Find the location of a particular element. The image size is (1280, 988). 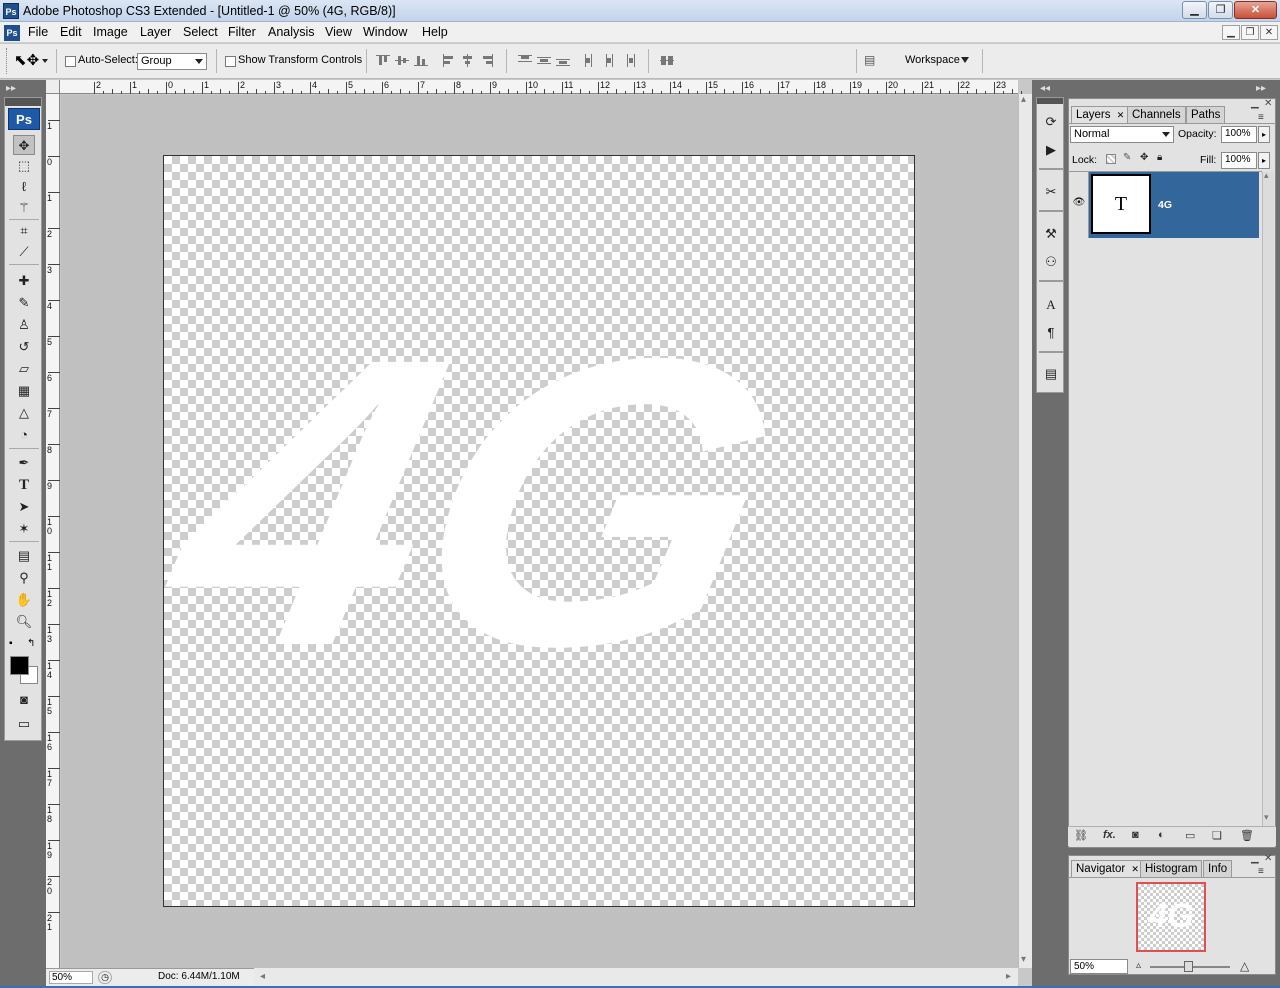

lock-transparency-icon is located at coordinates (1111, 159).